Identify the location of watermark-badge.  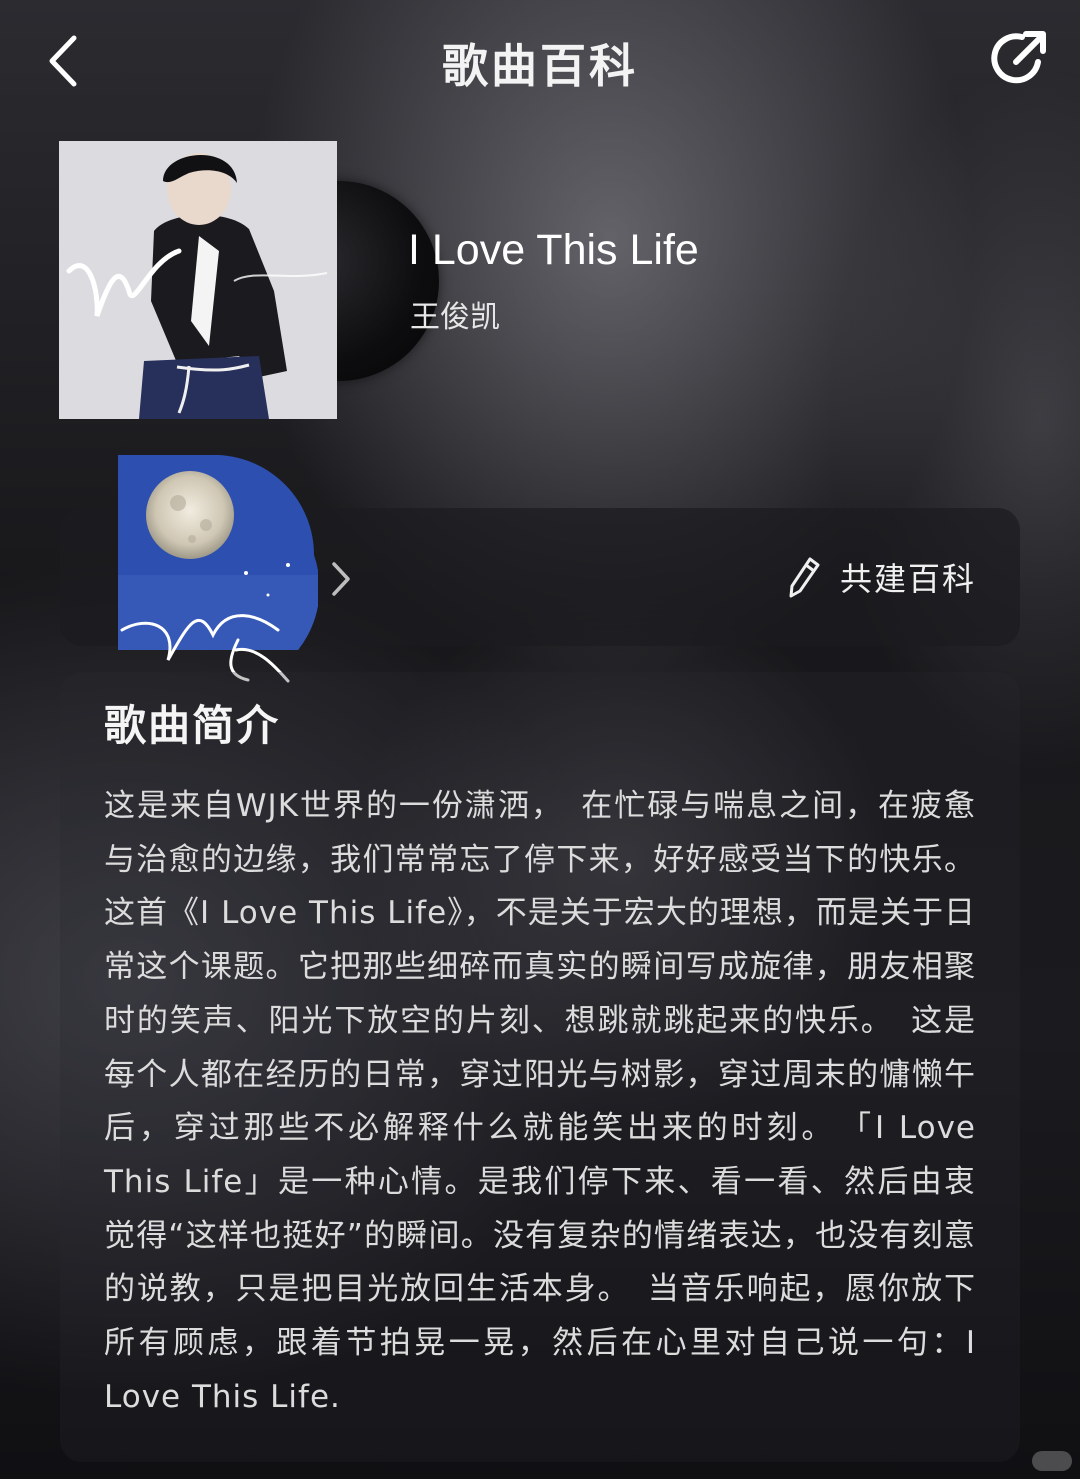
(1052, 1461).